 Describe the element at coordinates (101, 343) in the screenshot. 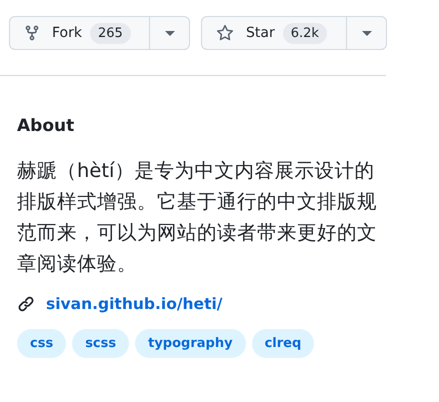

I see `topic-tag: scss` at that location.